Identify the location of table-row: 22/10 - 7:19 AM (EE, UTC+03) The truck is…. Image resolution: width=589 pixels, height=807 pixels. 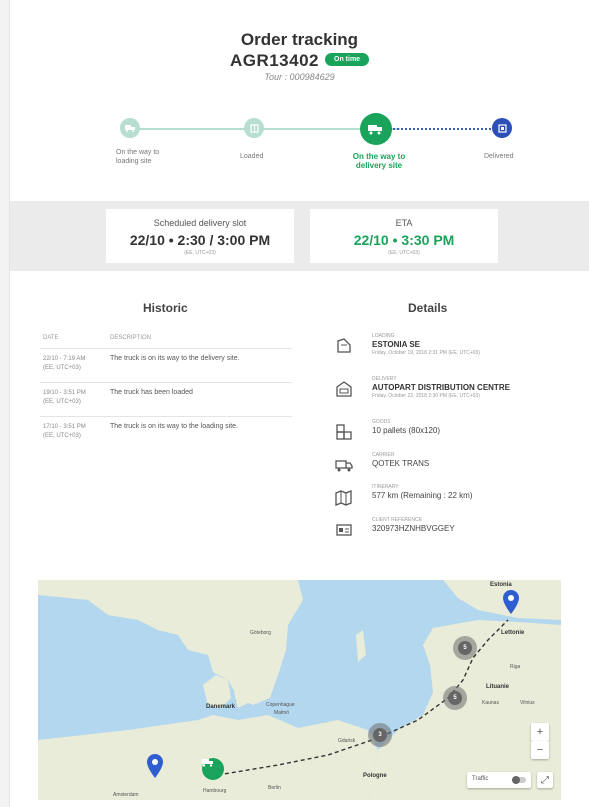
(166, 364).